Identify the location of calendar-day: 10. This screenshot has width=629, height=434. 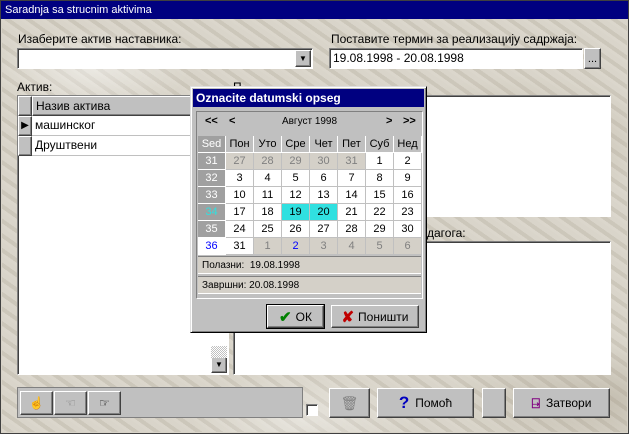
(240, 195).